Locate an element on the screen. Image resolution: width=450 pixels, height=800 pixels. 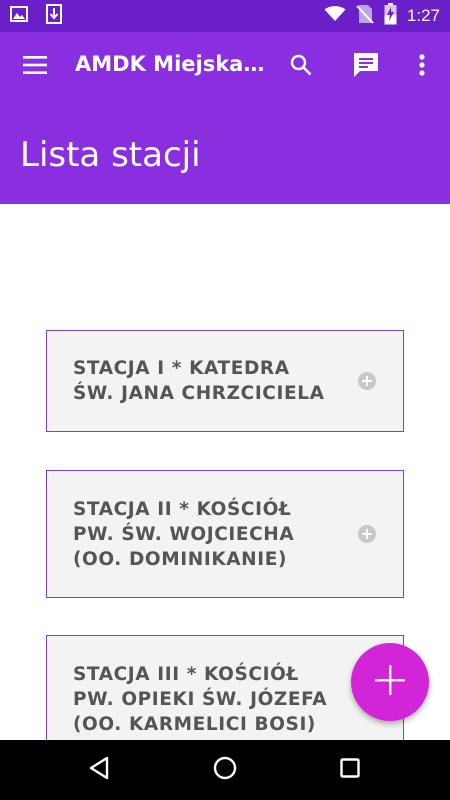
chat-button is located at coordinates (366, 67).